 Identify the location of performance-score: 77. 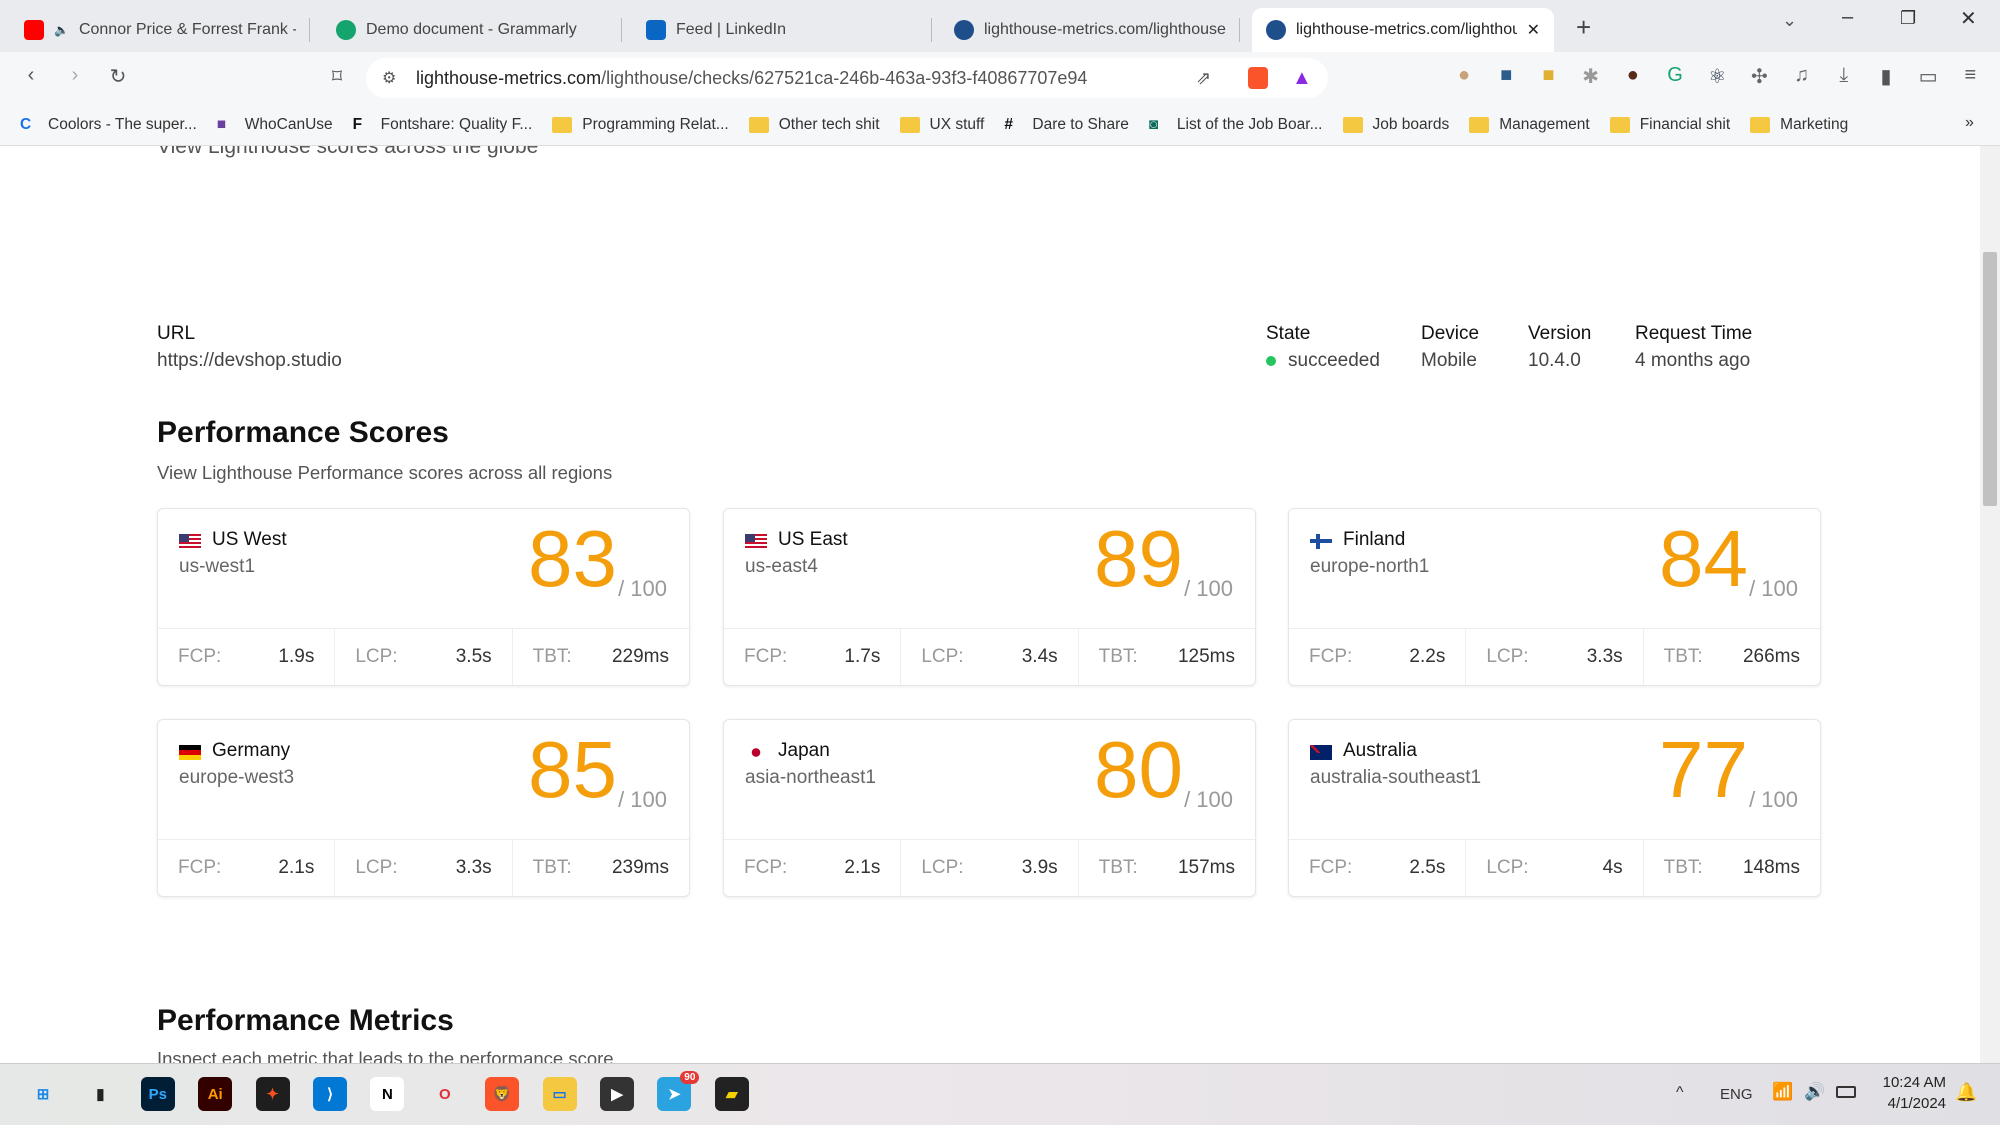
(1703, 769).